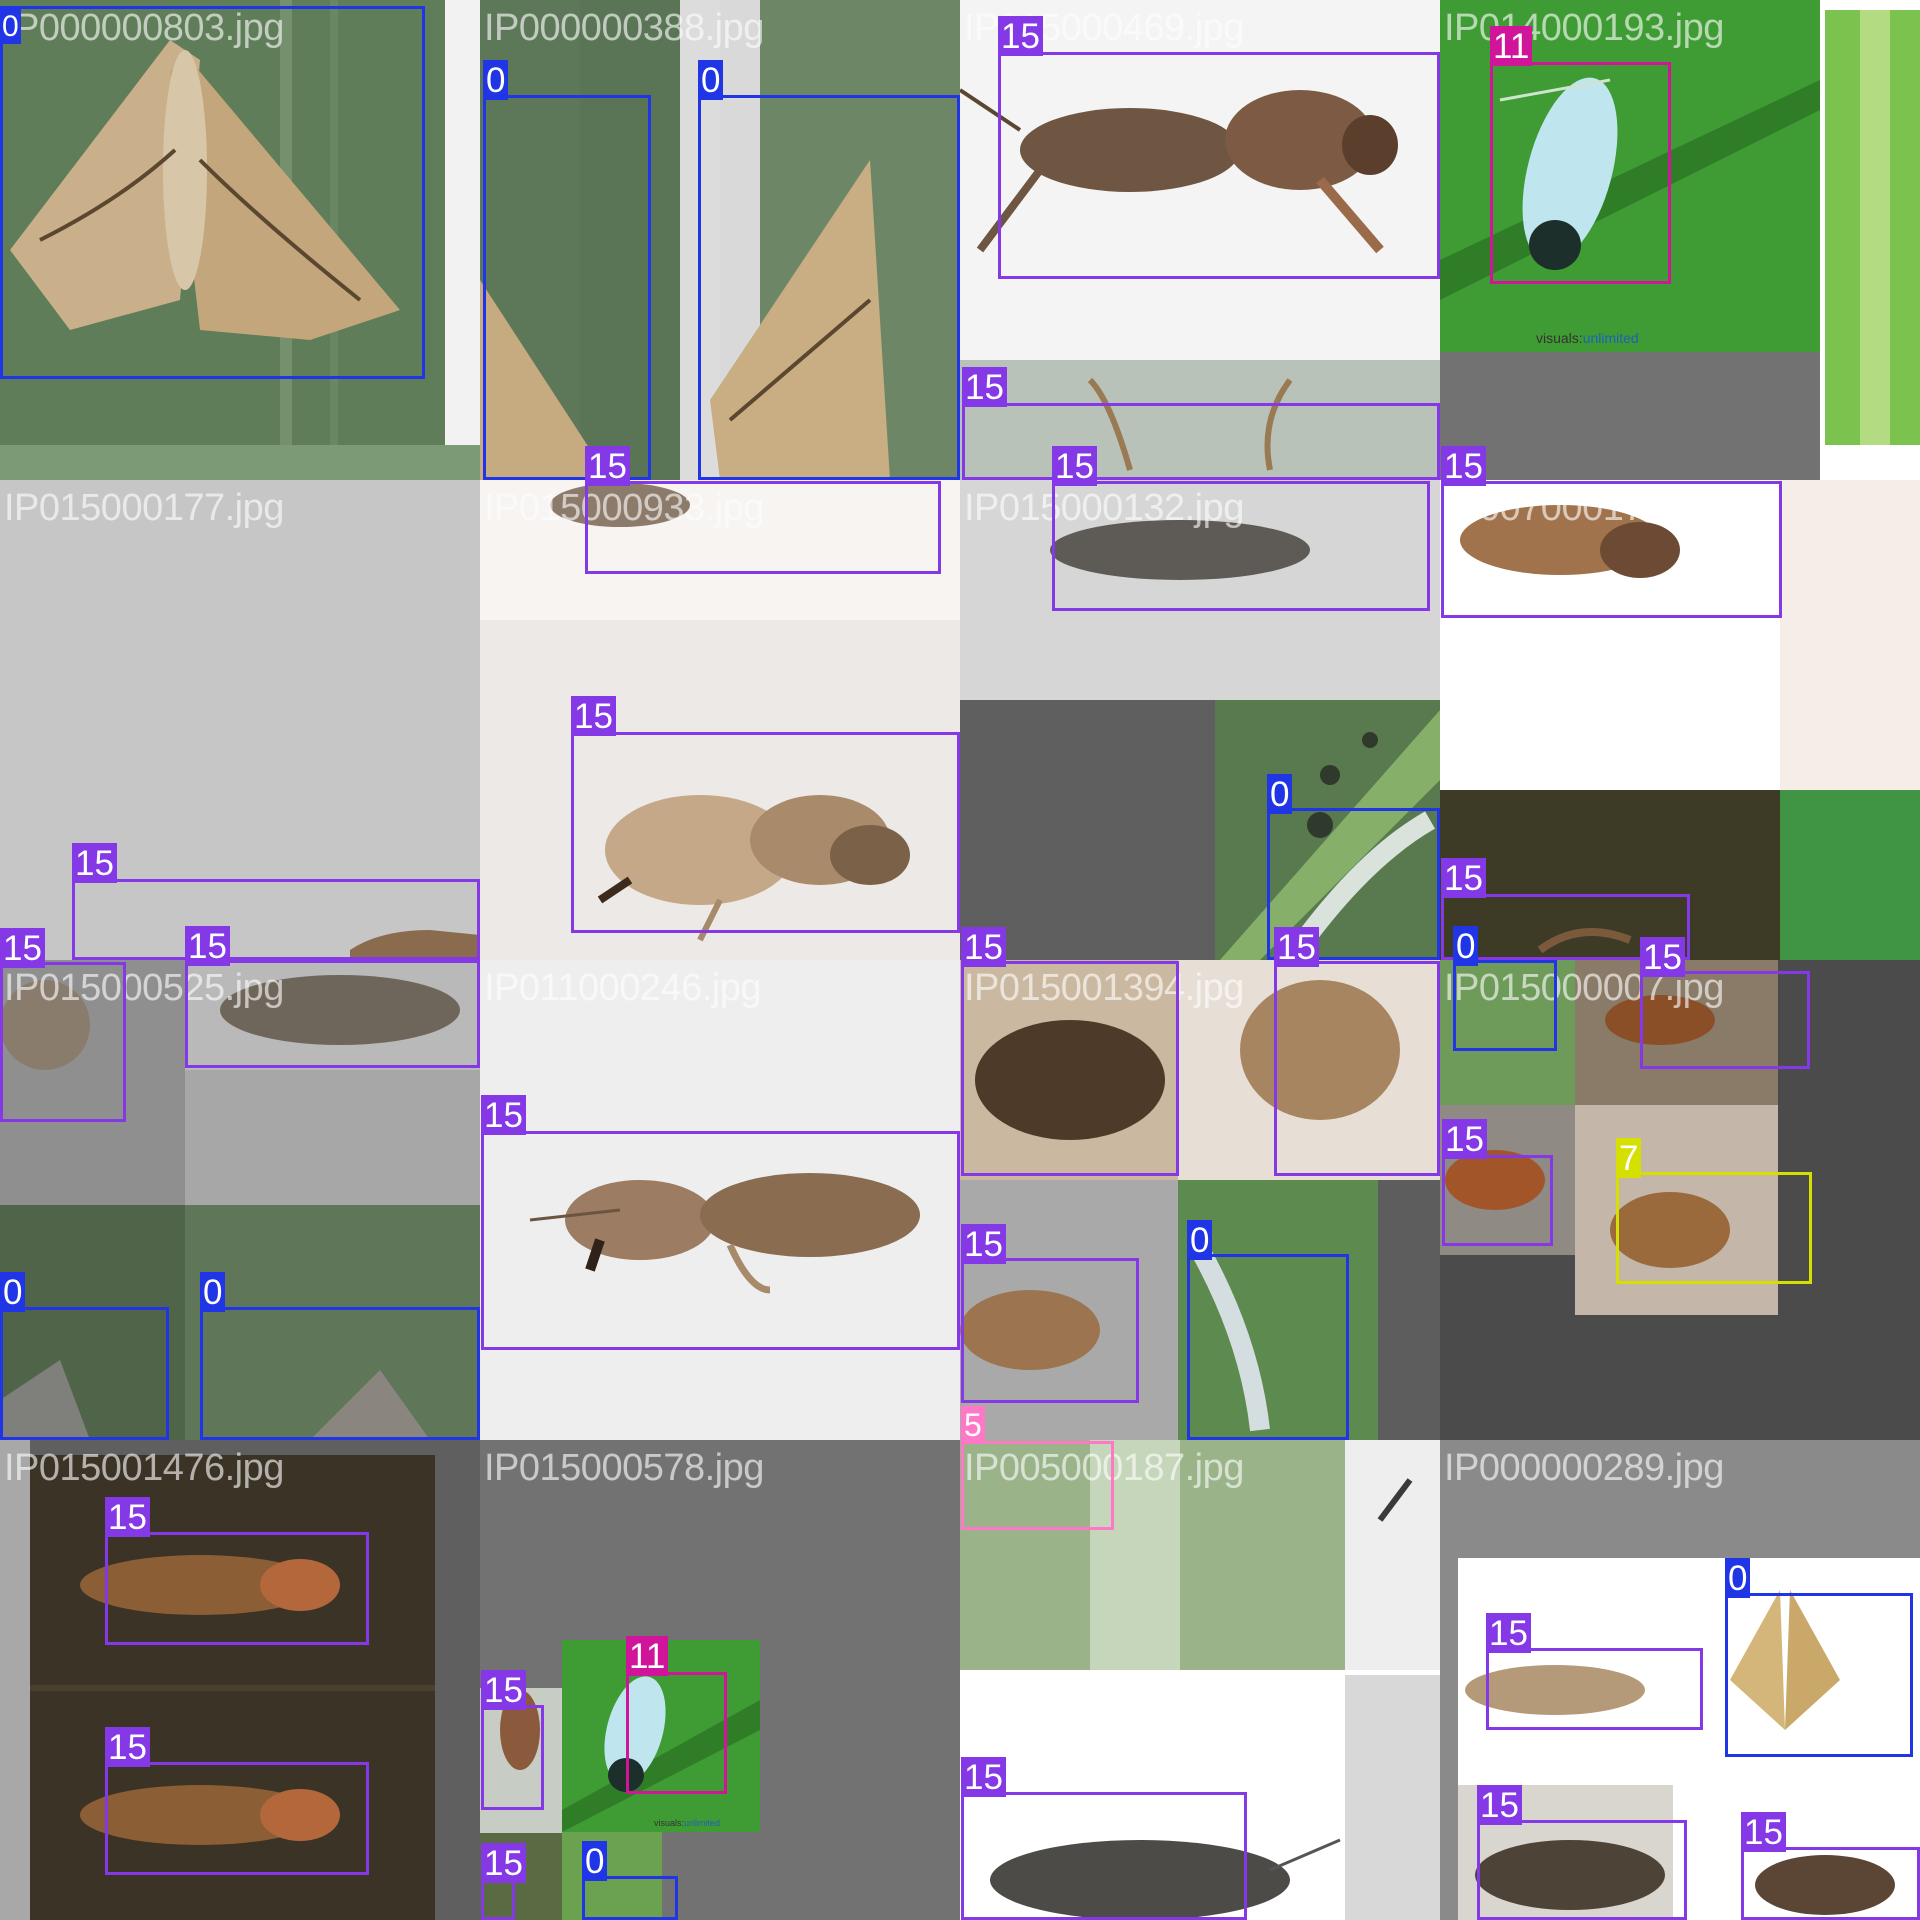  I want to click on tile-filename: IP015001476.jpg, so click(144, 1468).